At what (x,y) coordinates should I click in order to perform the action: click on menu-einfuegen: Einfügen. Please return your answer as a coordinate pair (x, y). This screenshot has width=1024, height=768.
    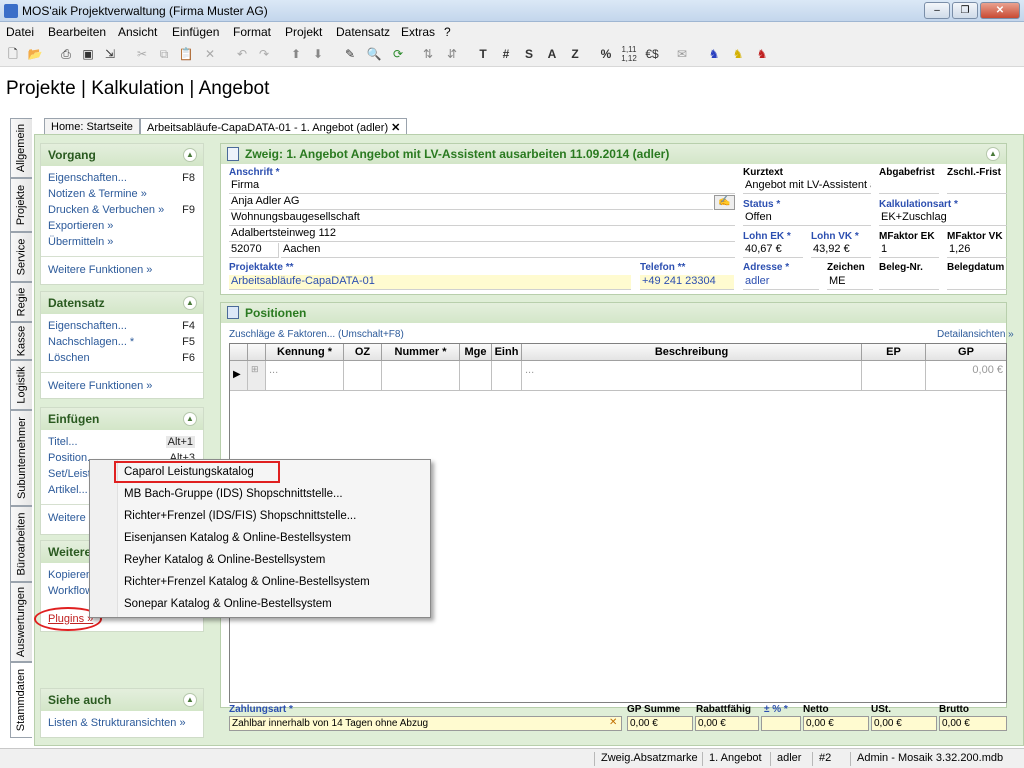
    Looking at the image, I should click on (195, 32).